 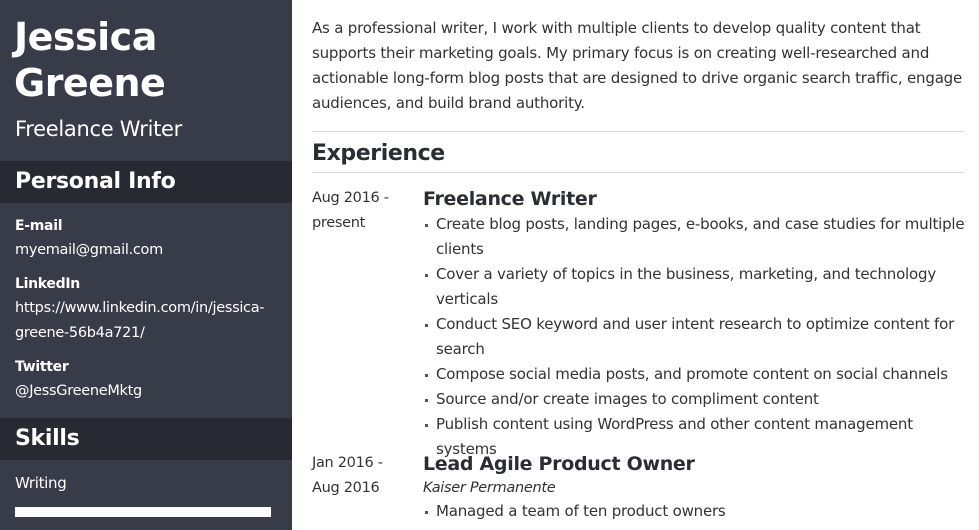 I want to click on job-start-date: Aug 2016 -, so click(x=350, y=198).